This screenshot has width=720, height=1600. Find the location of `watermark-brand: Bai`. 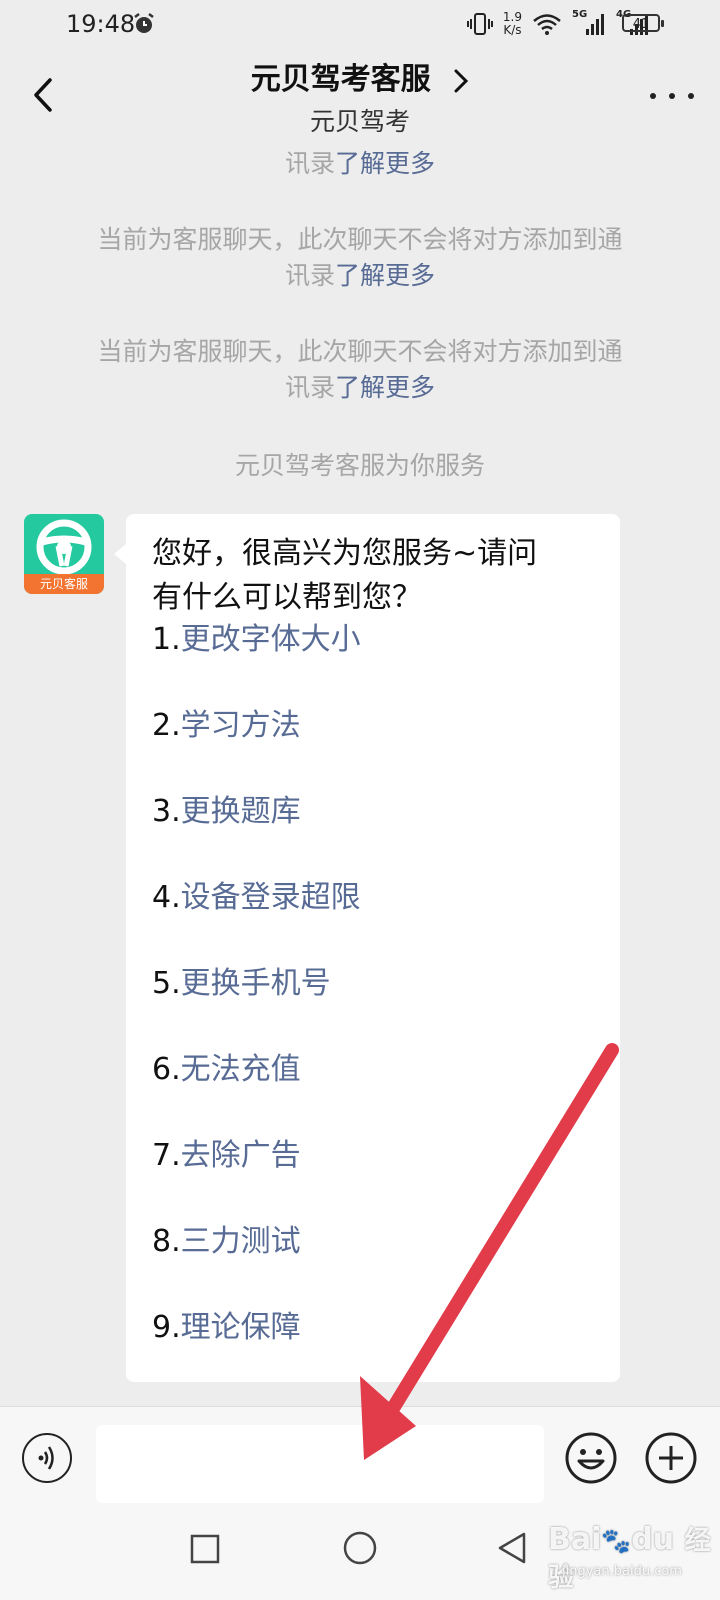

watermark-brand: Bai is located at coordinates (575, 1539).